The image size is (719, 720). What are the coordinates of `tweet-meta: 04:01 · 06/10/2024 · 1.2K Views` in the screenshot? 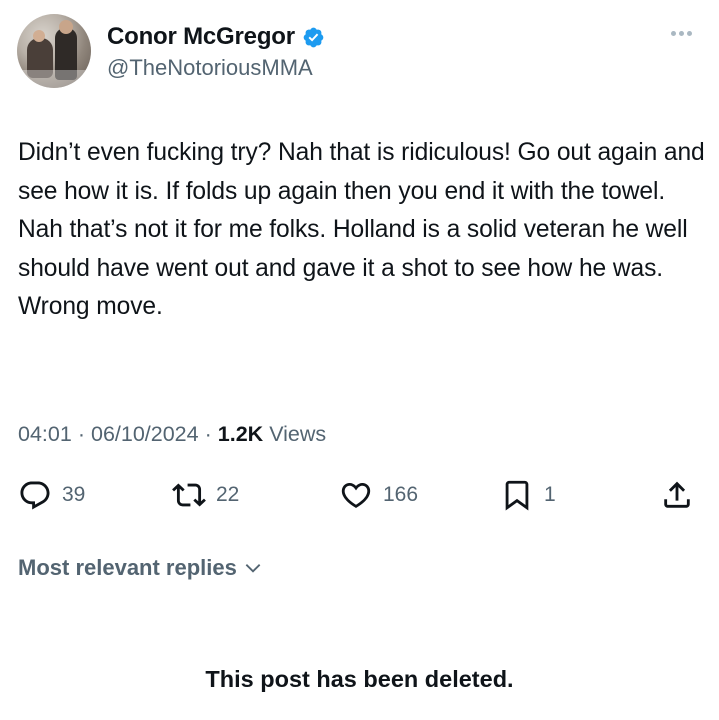 It's located at (172, 434).